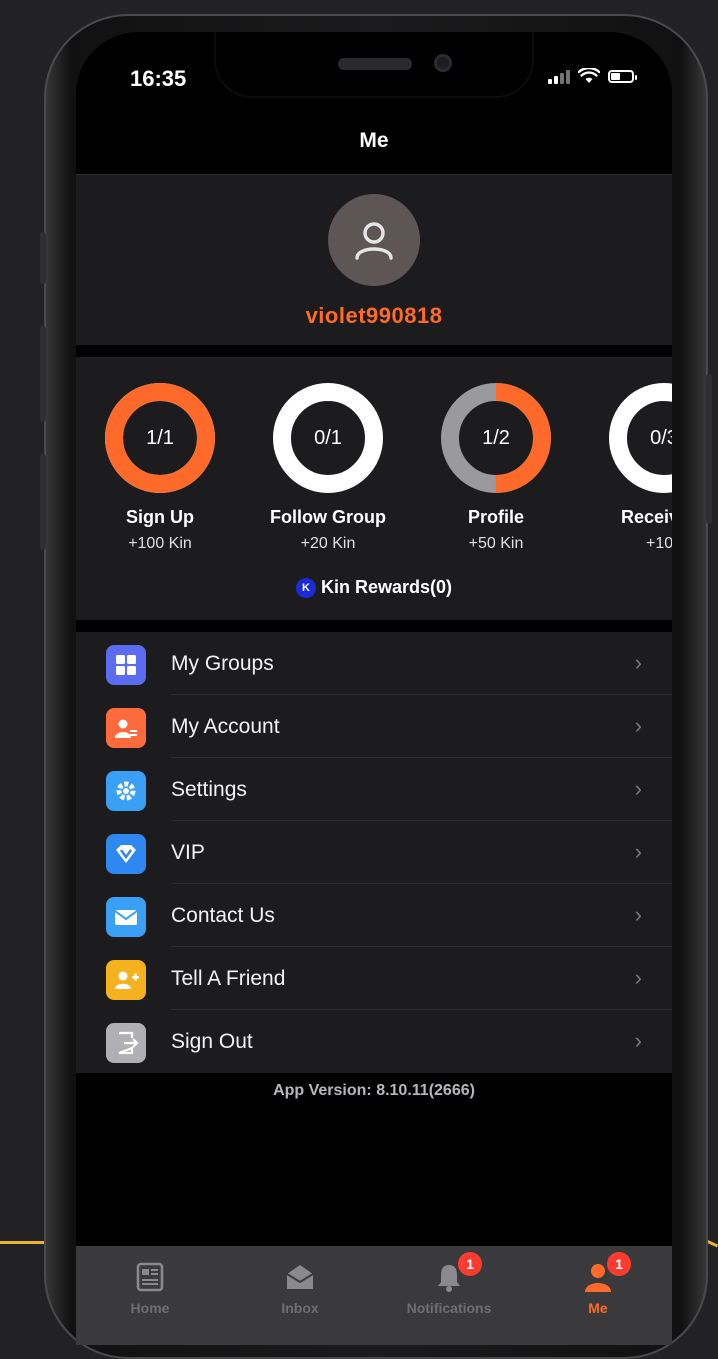 This screenshot has height=1359, width=718. I want to click on tab-me: 1 Me, so click(598, 1286).